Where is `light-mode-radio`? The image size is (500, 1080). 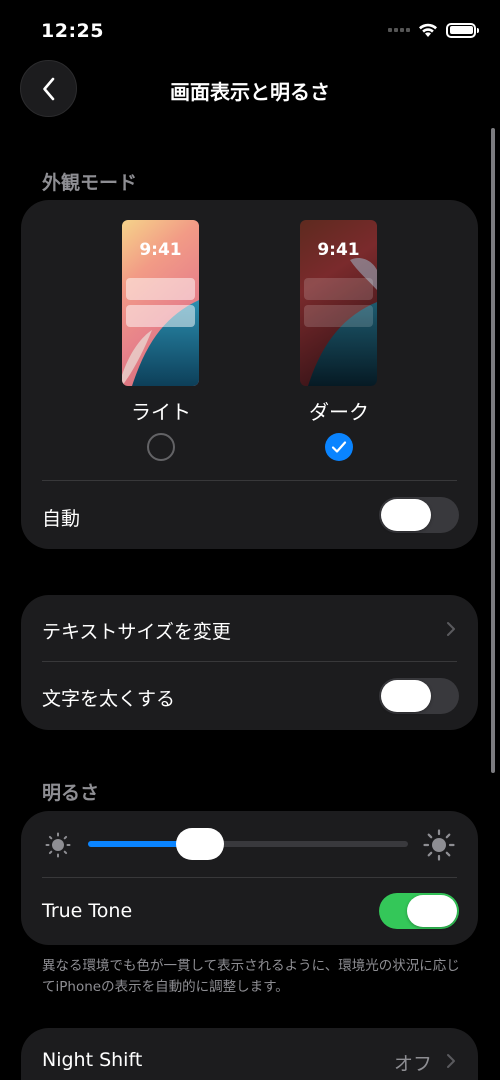
light-mode-radio is located at coordinates (161, 447).